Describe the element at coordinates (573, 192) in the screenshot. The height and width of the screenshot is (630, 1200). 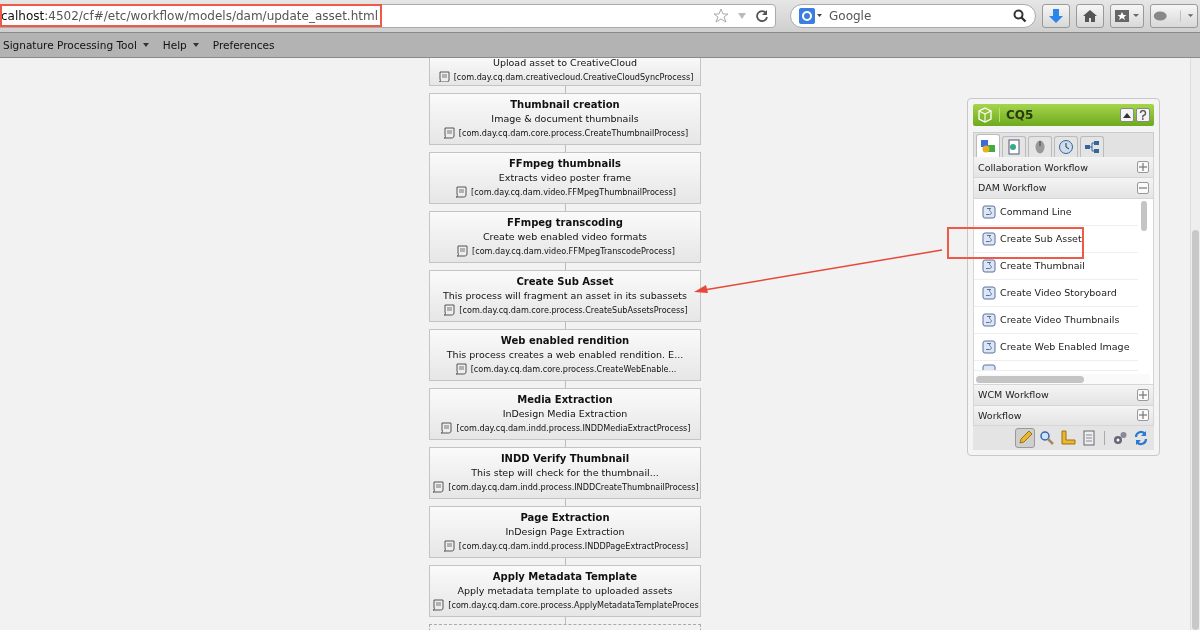
I see `process-class: [com.day.cq.dam.video.FFMpegThumbnailProcess]` at that location.